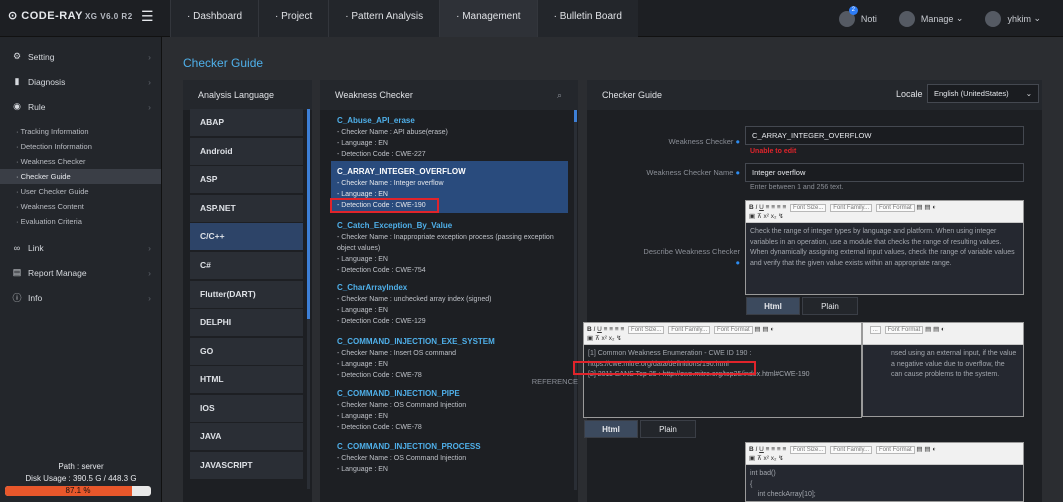 The height and width of the screenshot is (502, 1063). Describe the element at coordinates (993, 18) in the screenshot. I see `avatar` at that location.